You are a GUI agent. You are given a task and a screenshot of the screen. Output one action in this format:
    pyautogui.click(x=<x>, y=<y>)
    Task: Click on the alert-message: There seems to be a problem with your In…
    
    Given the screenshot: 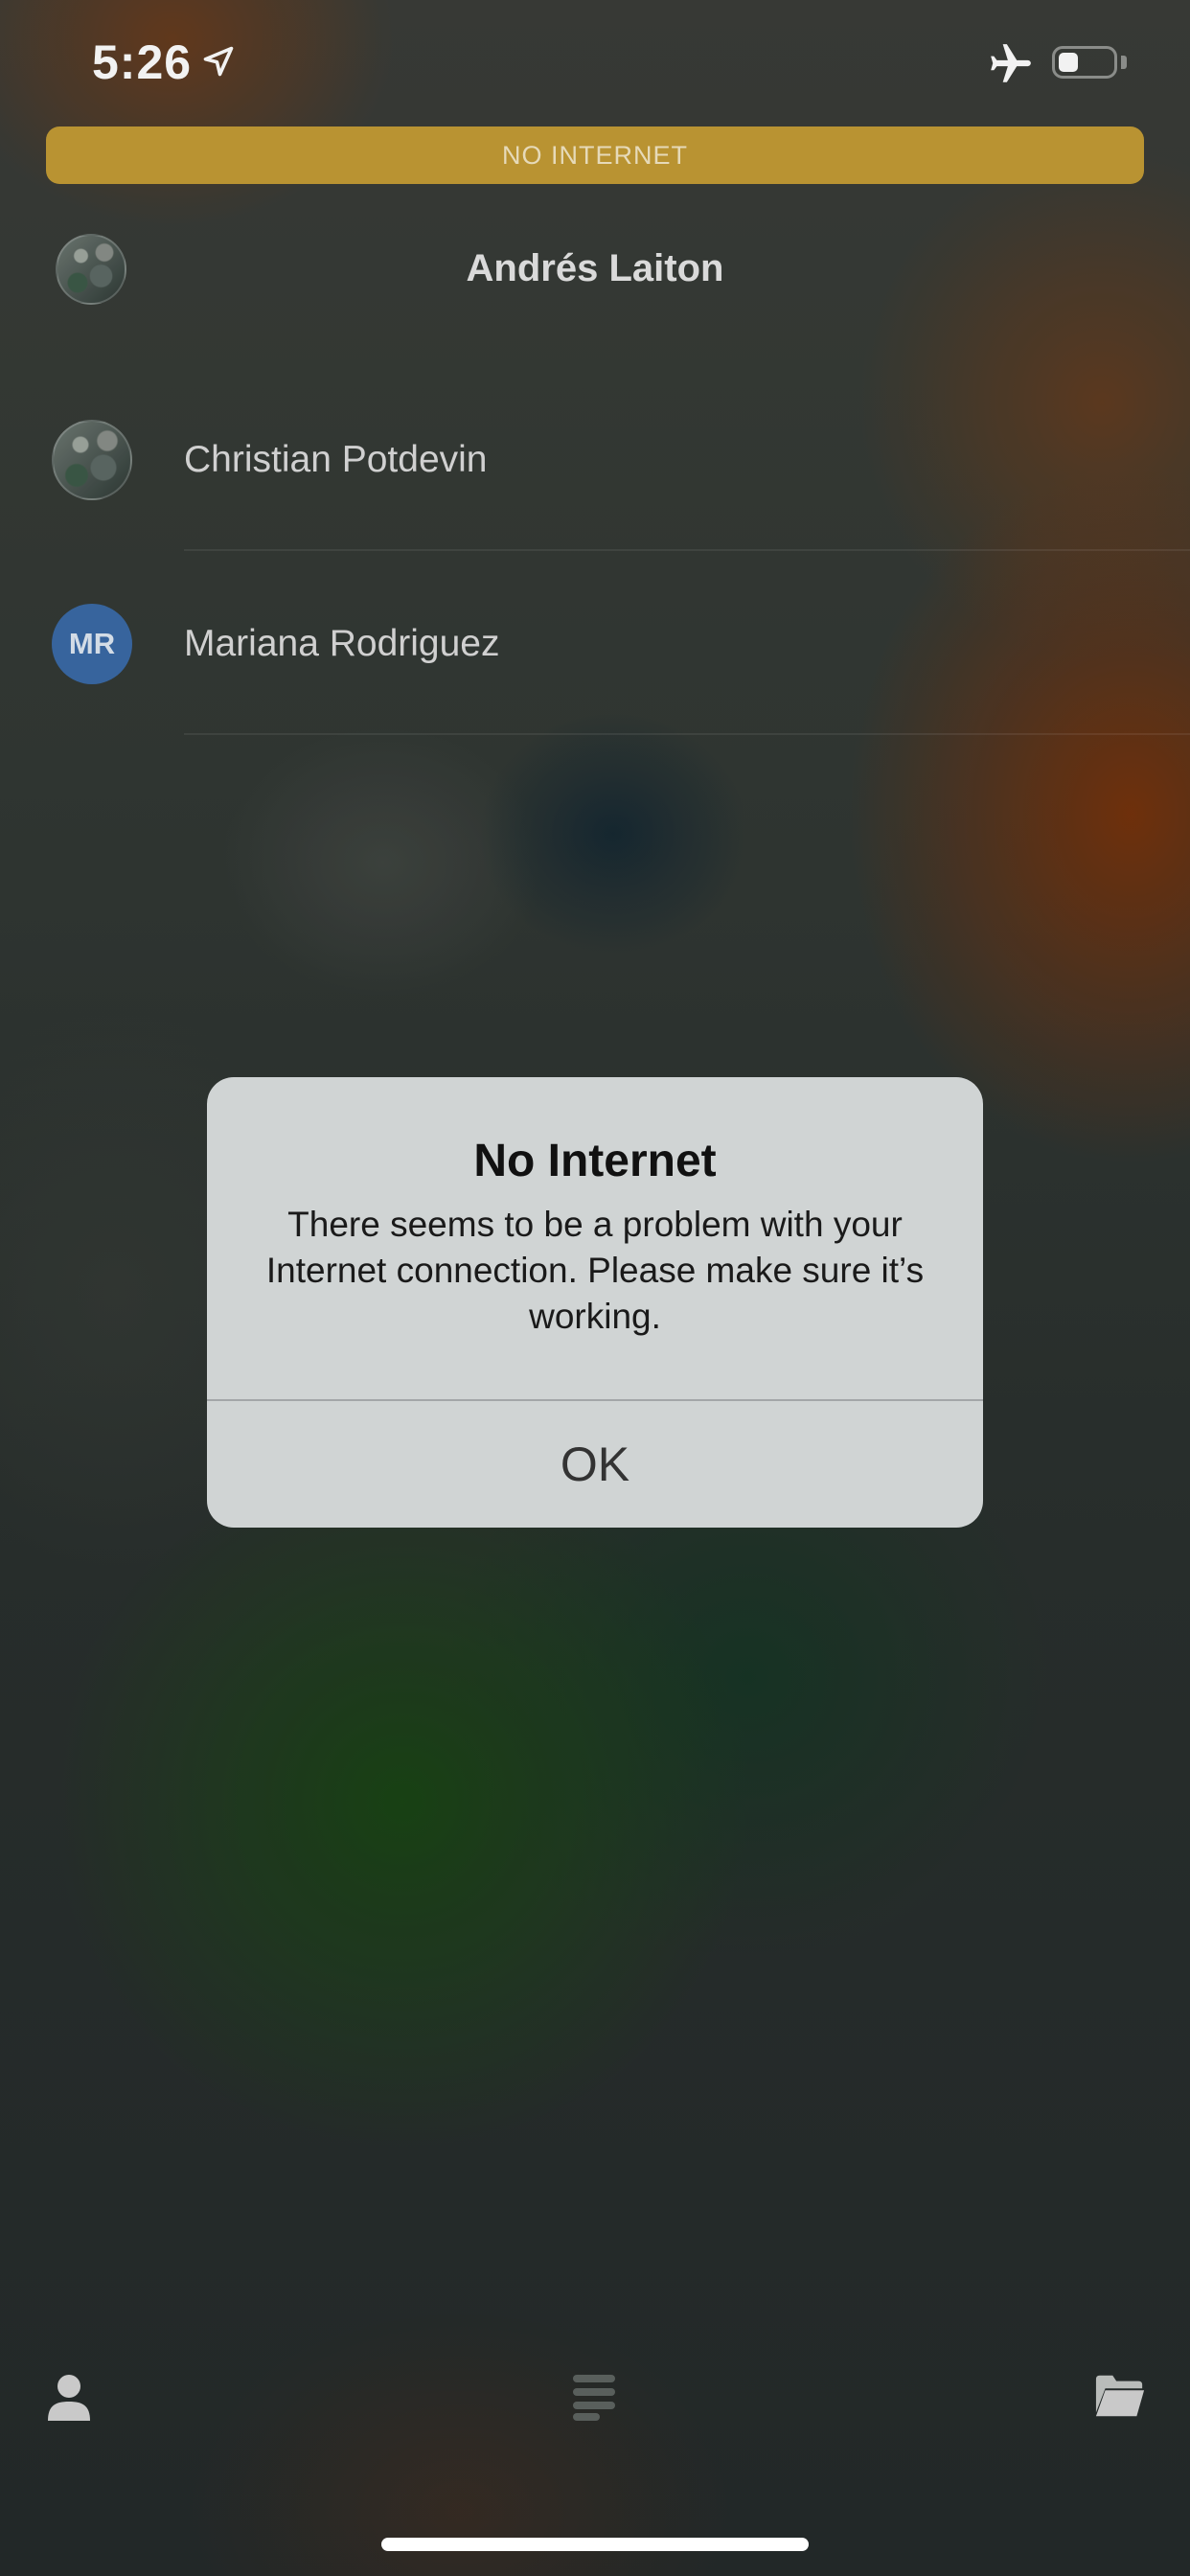 What is the action you would take?
    pyautogui.click(x=595, y=1270)
    